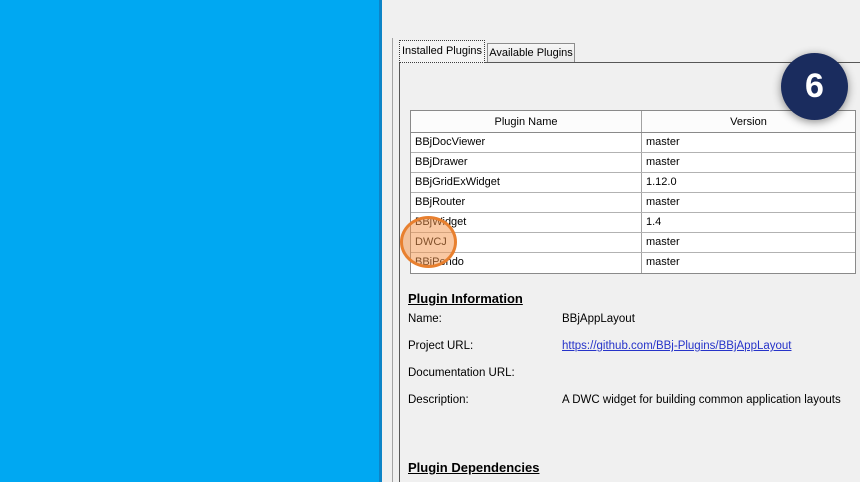  I want to click on info-field-label: Description:, so click(438, 400).